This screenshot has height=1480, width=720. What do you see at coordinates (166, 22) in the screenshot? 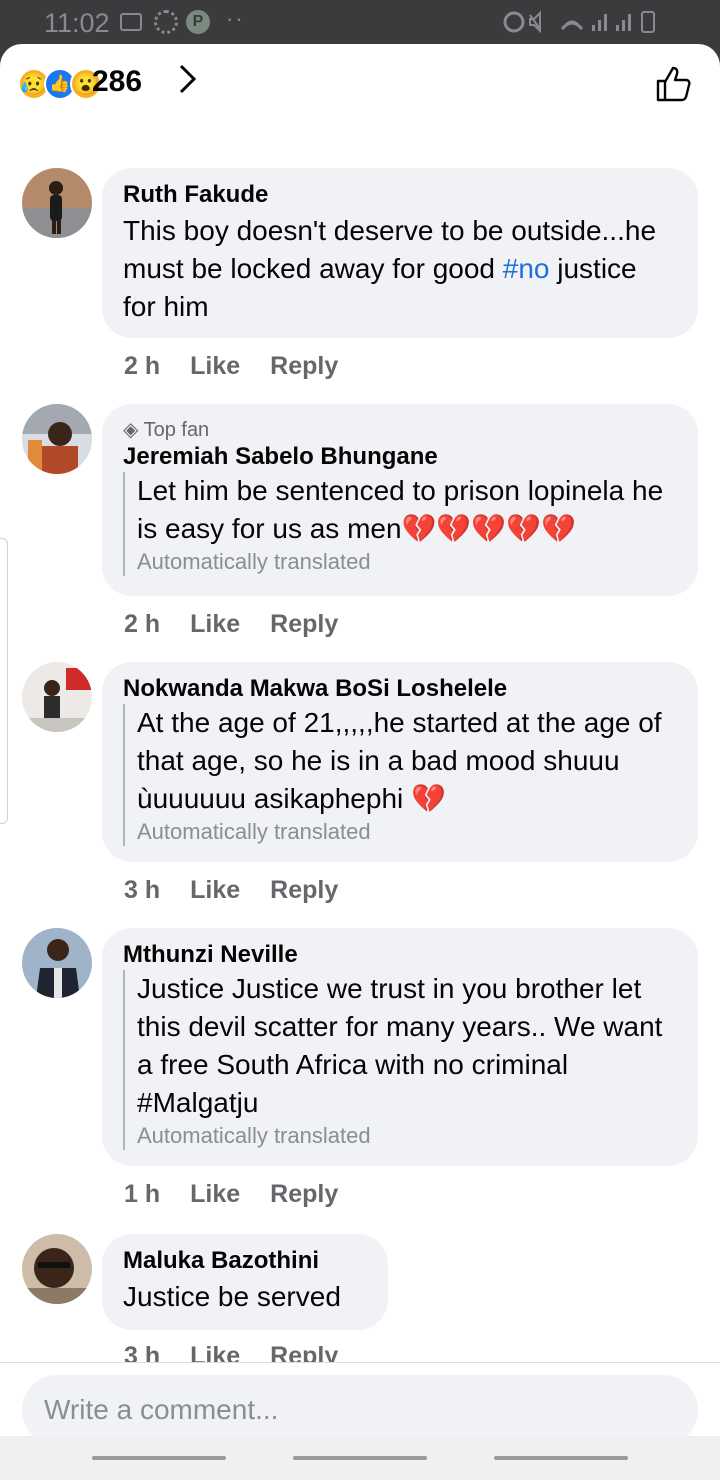
I see `gear-icon` at bounding box center [166, 22].